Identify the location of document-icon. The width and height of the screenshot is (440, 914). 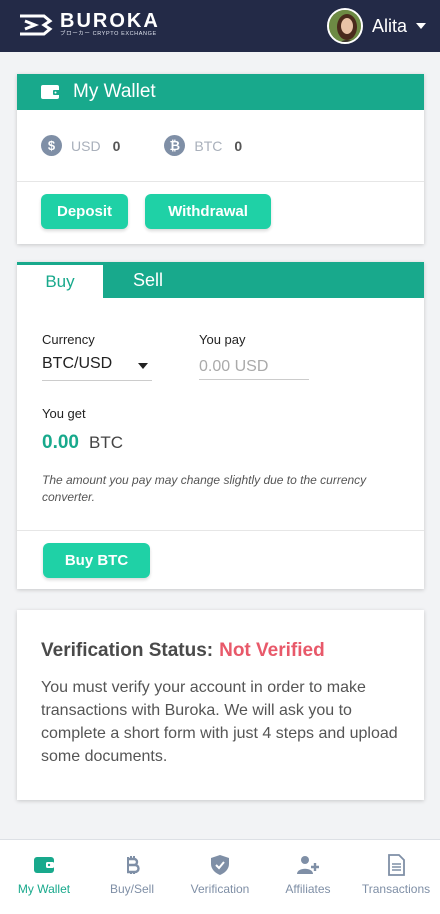
(396, 865).